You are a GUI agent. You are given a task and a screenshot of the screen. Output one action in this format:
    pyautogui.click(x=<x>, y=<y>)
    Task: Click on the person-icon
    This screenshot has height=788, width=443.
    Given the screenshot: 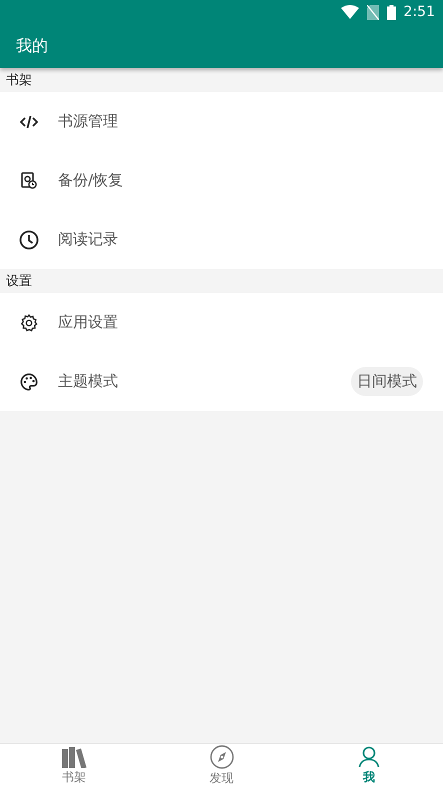 What is the action you would take?
    pyautogui.click(x=369, y=757)
    